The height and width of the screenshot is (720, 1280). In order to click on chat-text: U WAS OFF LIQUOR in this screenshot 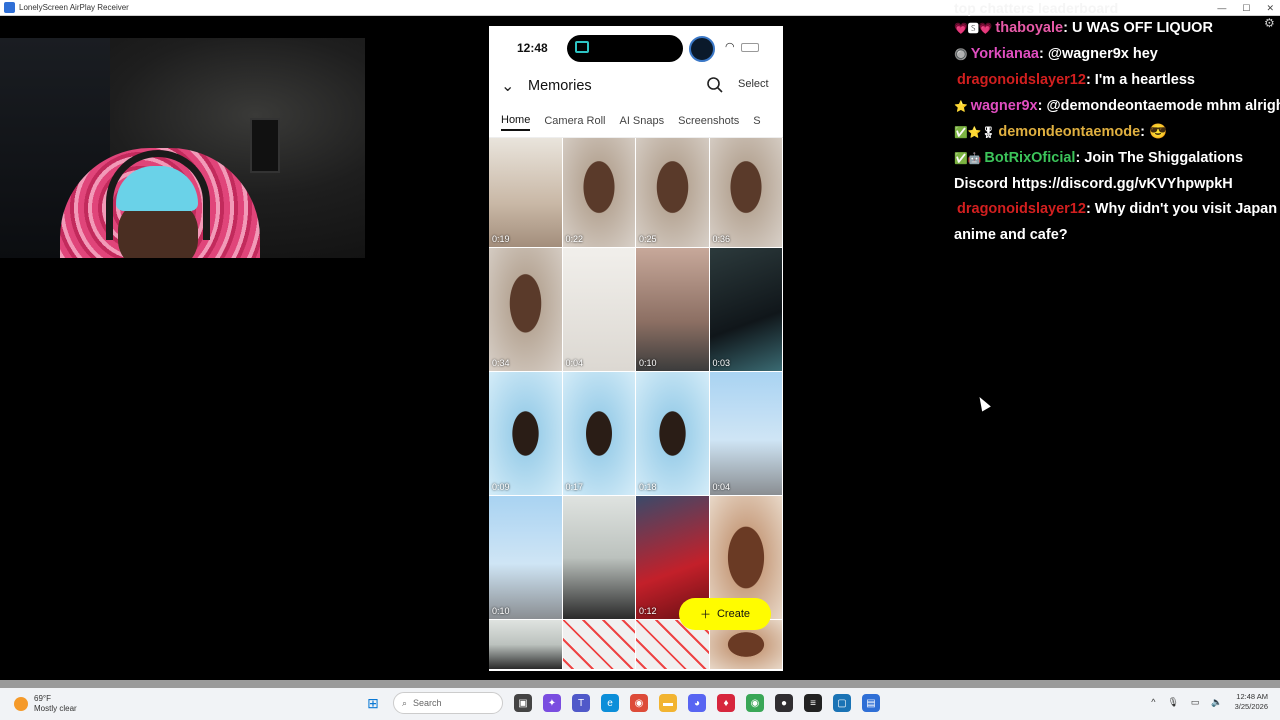, I will do `click(1142, 28)`.